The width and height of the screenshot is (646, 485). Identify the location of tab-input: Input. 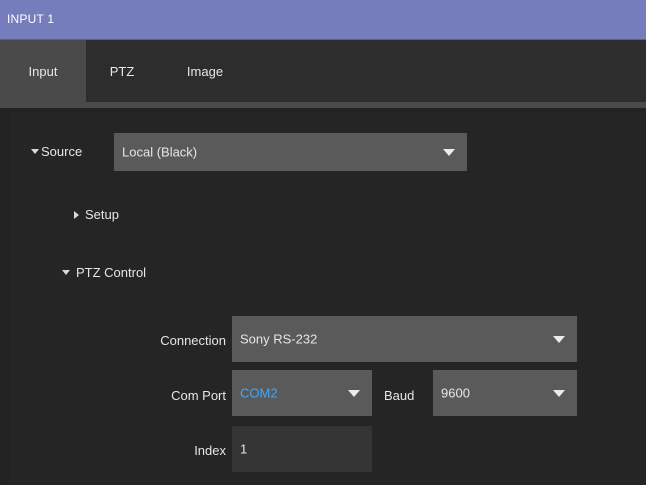
(43, 71).